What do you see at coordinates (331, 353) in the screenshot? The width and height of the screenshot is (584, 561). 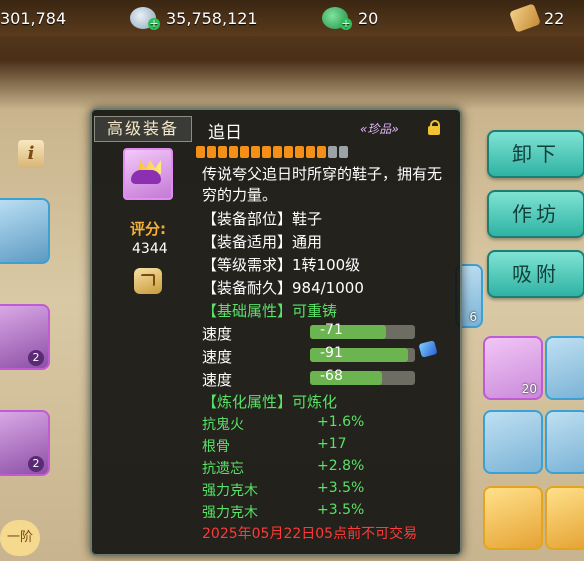 I see `stat-value: -91` at bounding box center [331, 353].